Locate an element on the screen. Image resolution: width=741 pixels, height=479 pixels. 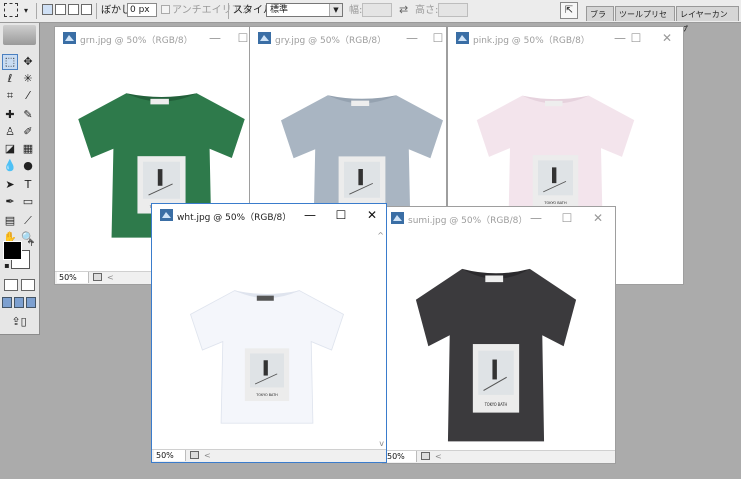
pen-tool-icon: ✒ is located at coordinates (10, 202).